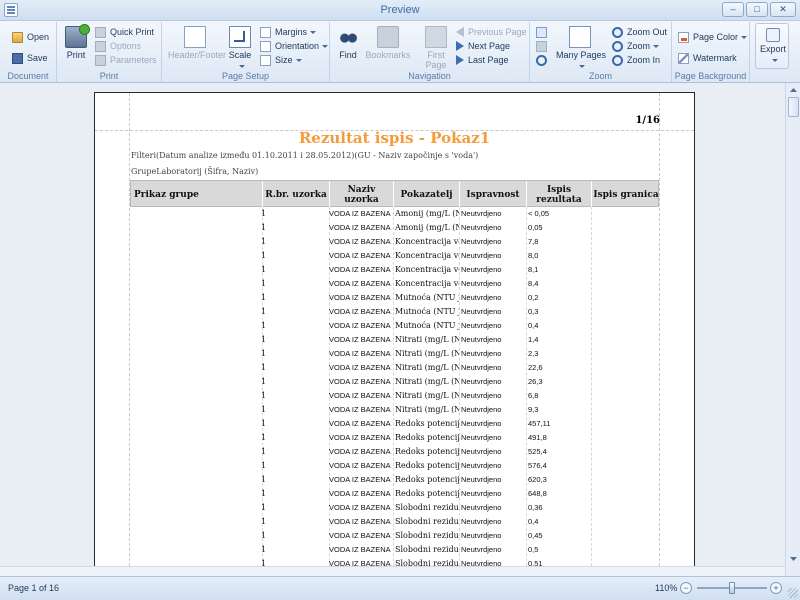 The height and width of the screenshot is (600, 800). I want to click on zoom-out-icon: −, so click(686, 588).